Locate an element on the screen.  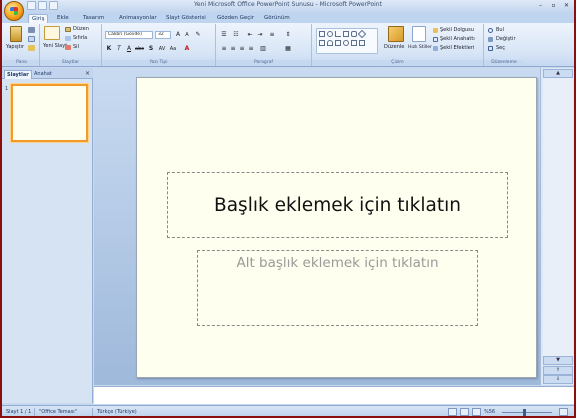
underline-icon: A is located at coordinates (129, 49).